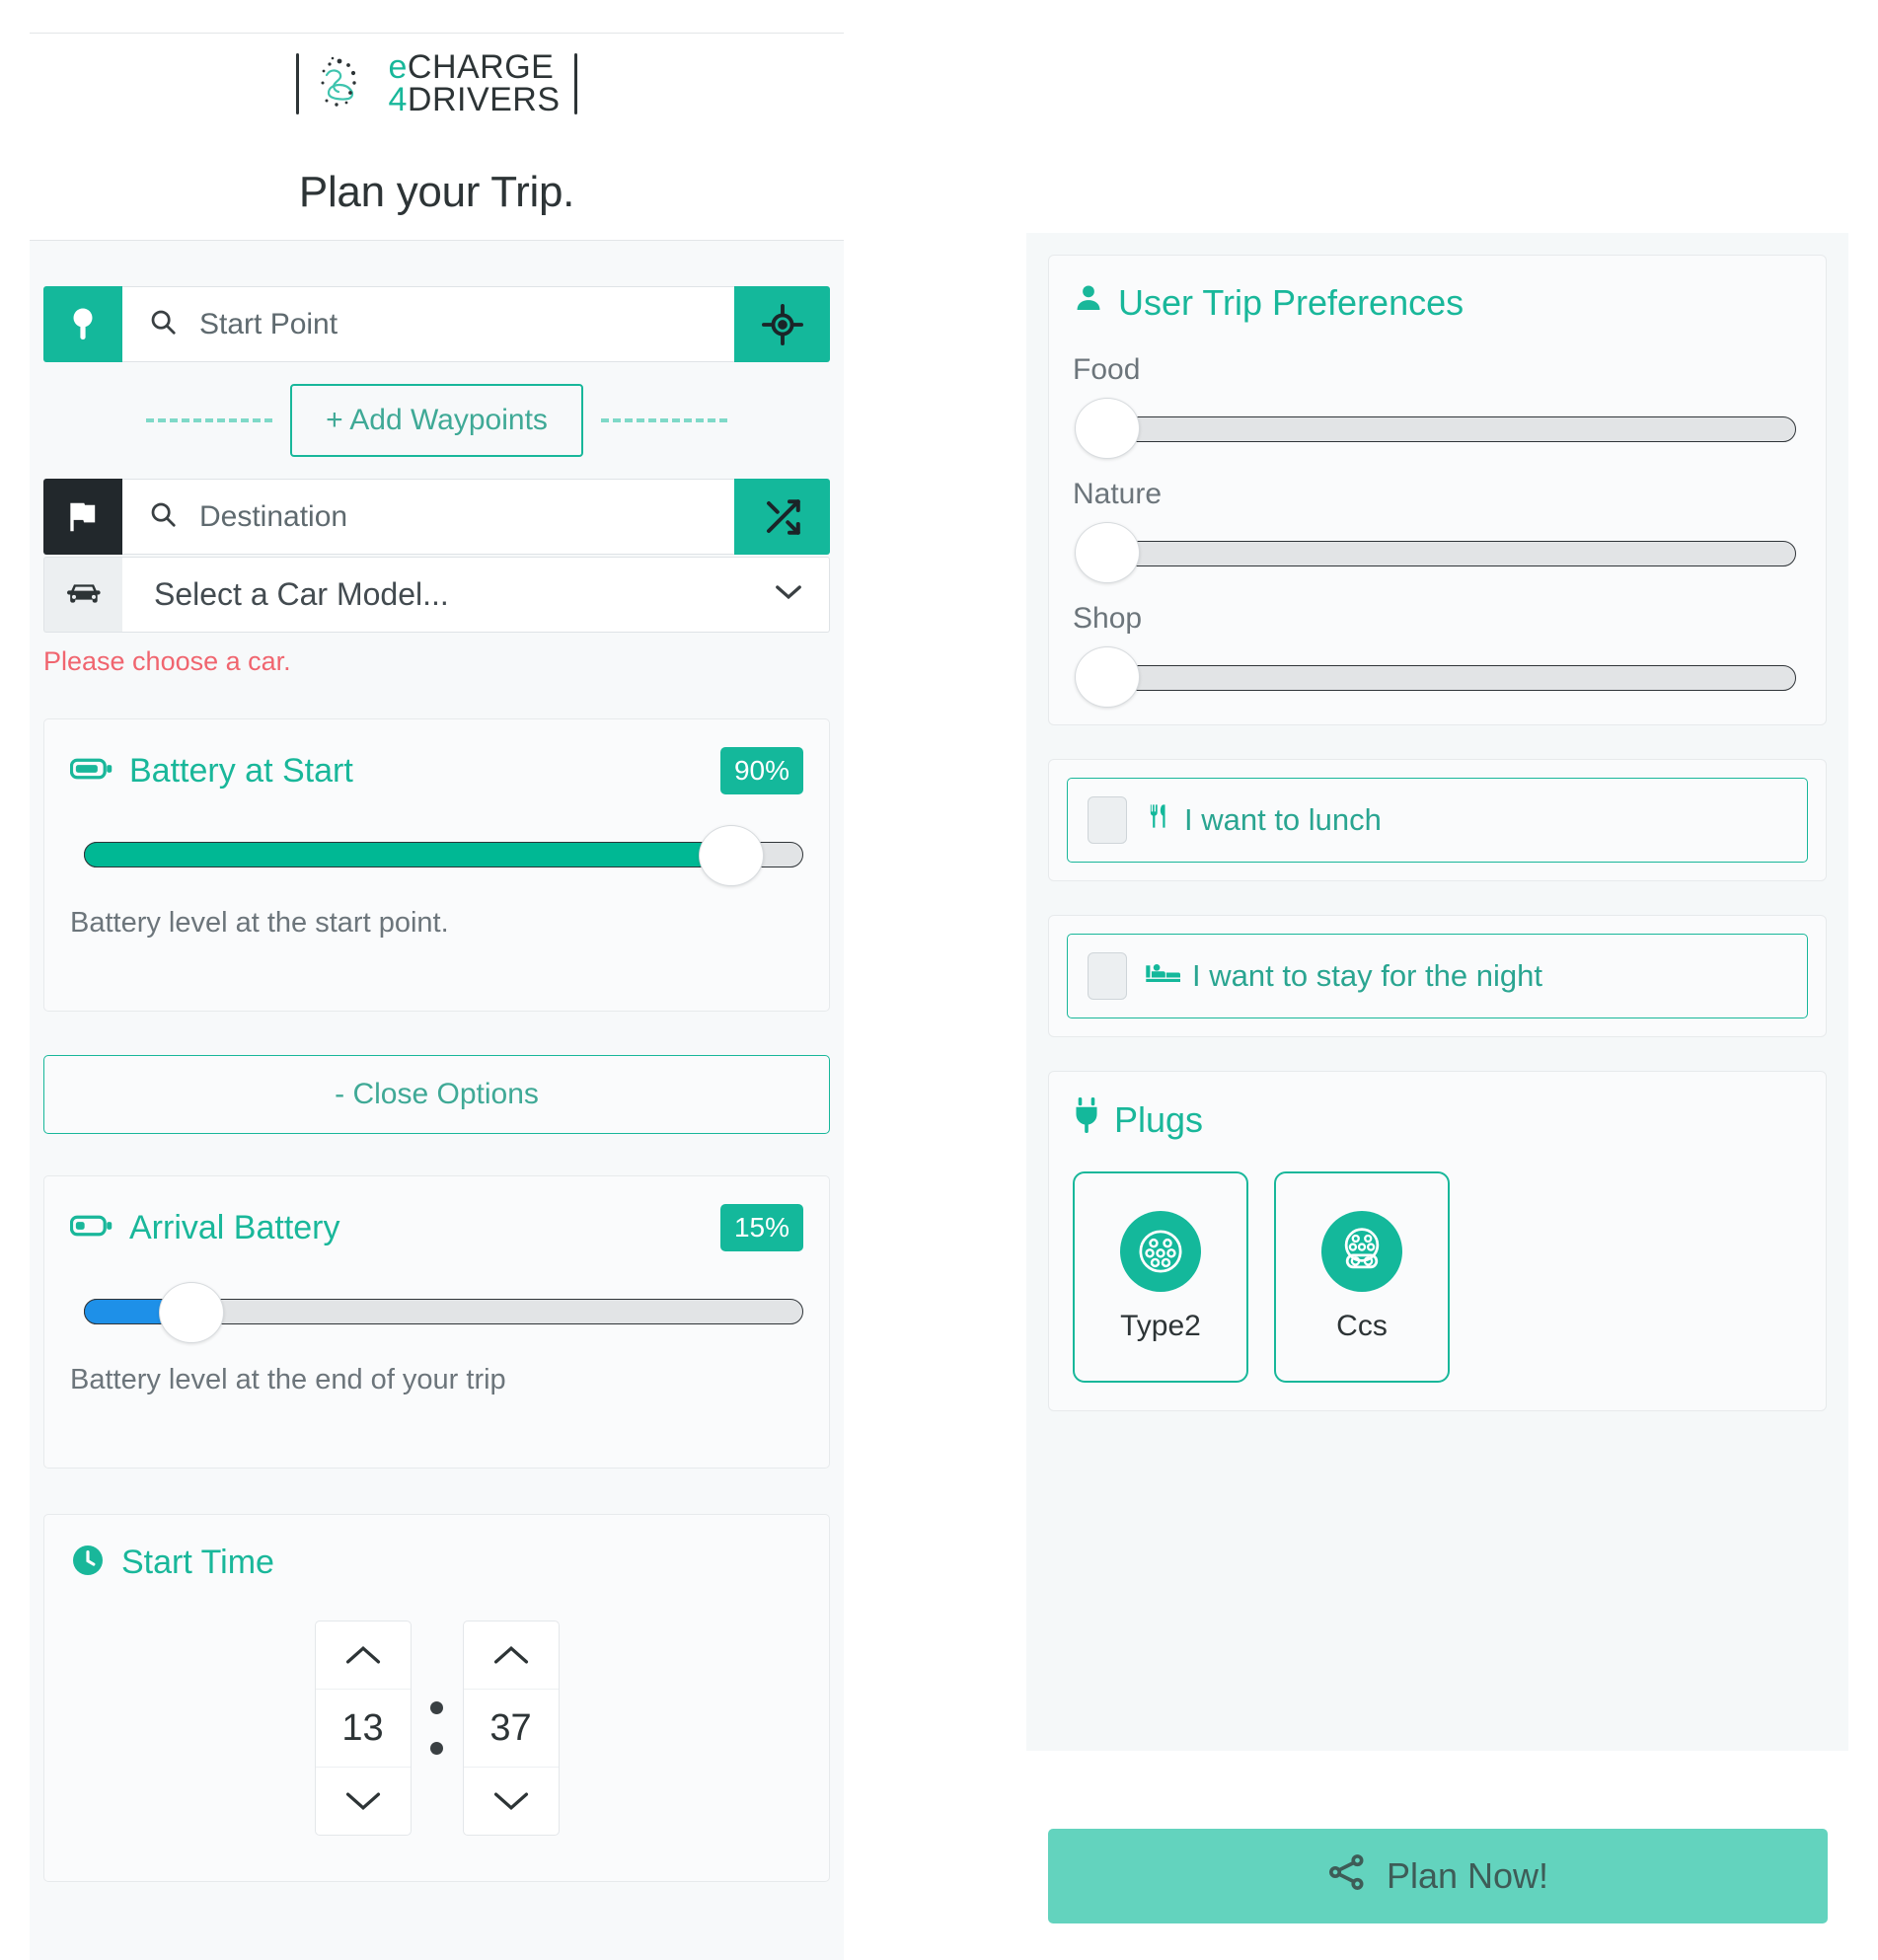 Image resolution: width=1878 pixels, height=1960 pixels. Describe the element at coordinates (761, 770) in the screenshot. I see `battery-at-start-badge: 90%` at that location.